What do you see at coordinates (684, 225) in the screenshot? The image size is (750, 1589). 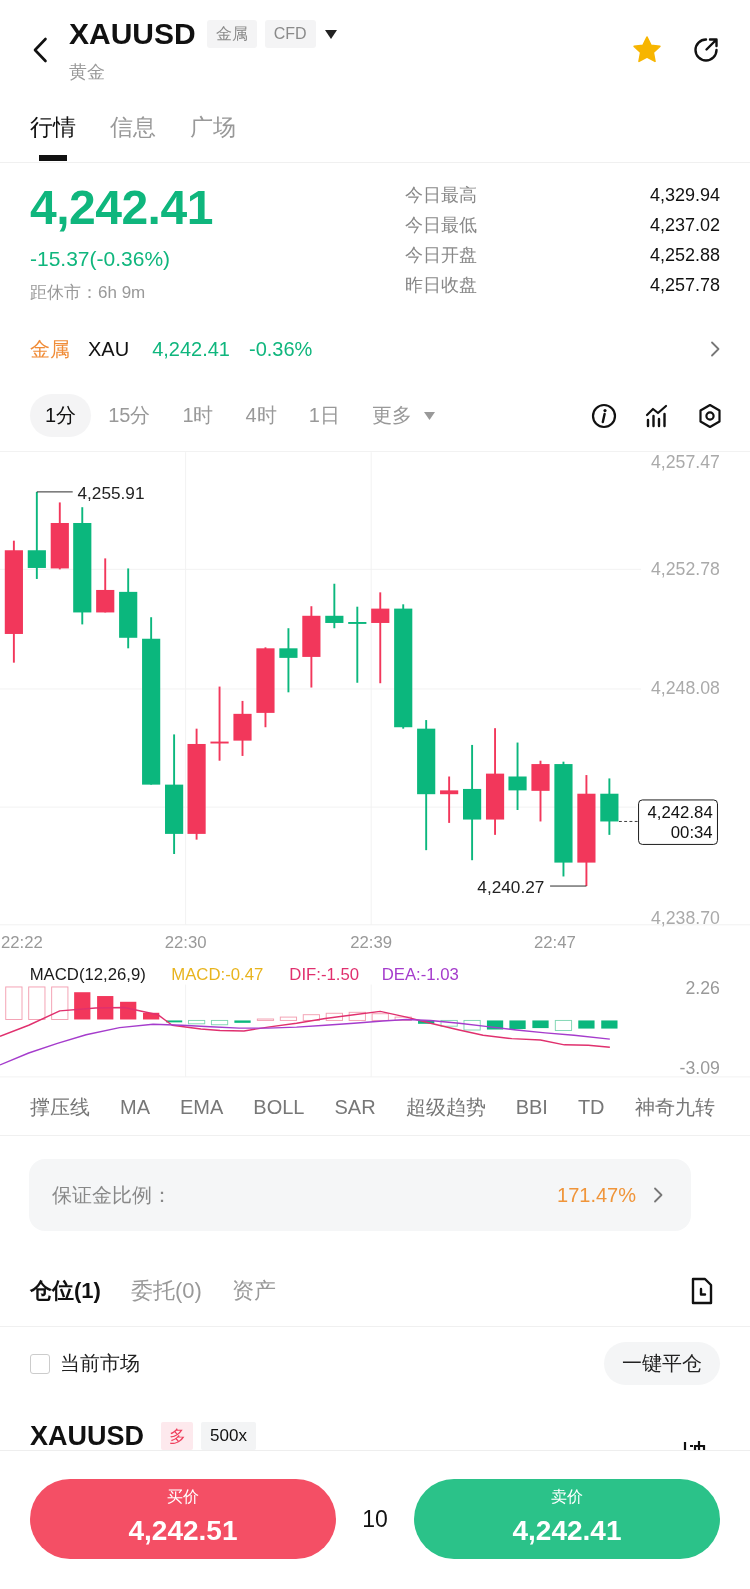 I see `stat-value: 4,237.02` at bounding box center [684, 225].